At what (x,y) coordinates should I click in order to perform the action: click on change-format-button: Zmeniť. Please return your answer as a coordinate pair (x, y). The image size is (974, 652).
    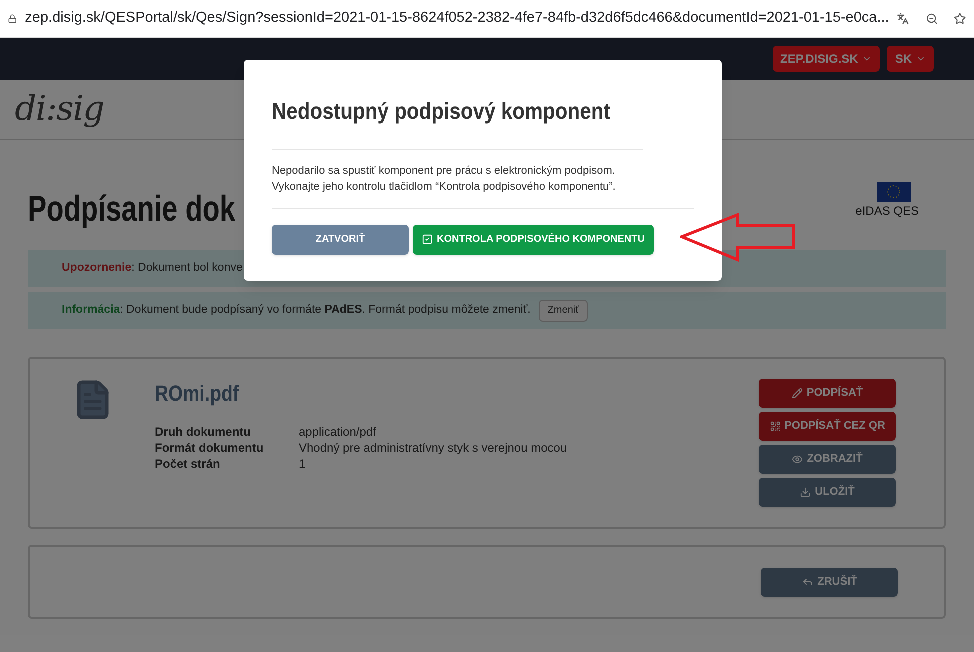
    Looking at the image, I should click on (563, 311).